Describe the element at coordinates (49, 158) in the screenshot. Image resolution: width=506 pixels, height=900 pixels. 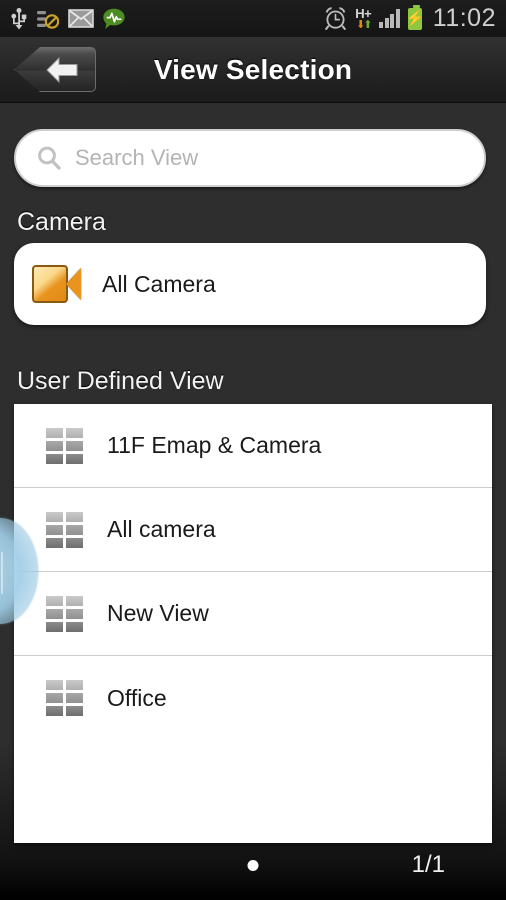
I see `search-icon` at that location.